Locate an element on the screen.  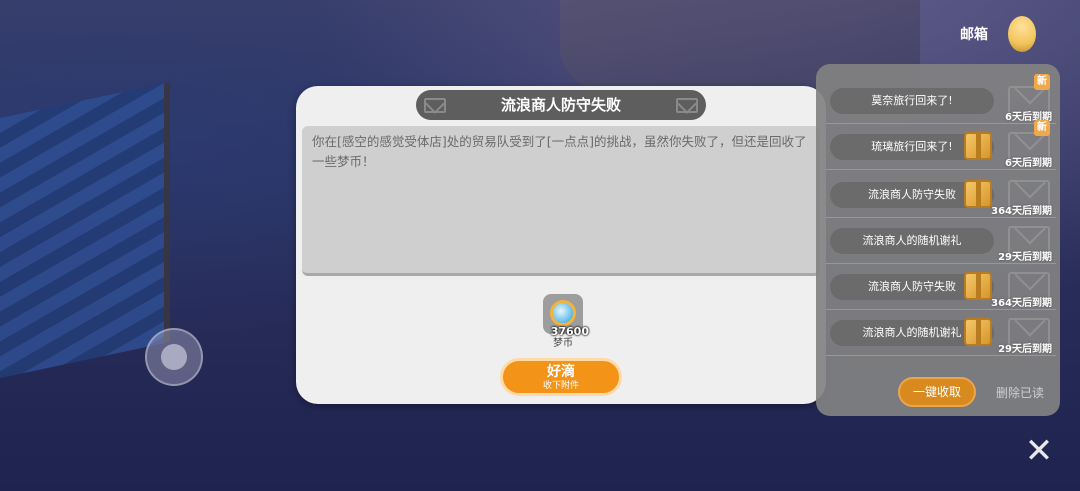
ok-collect-button: 好滴 收下附件 is located at coordinates (561, 377).